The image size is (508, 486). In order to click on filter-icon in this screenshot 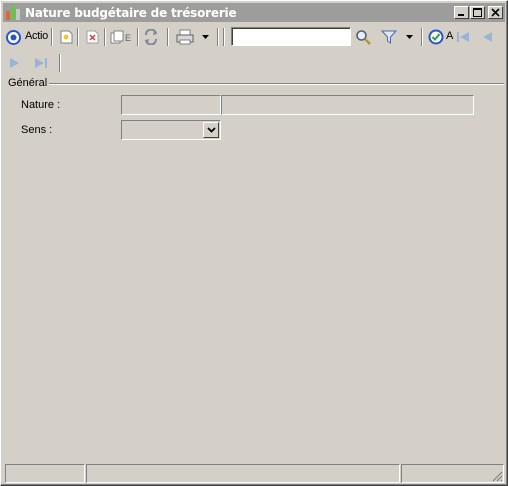, I will do `click(389, 37)`.